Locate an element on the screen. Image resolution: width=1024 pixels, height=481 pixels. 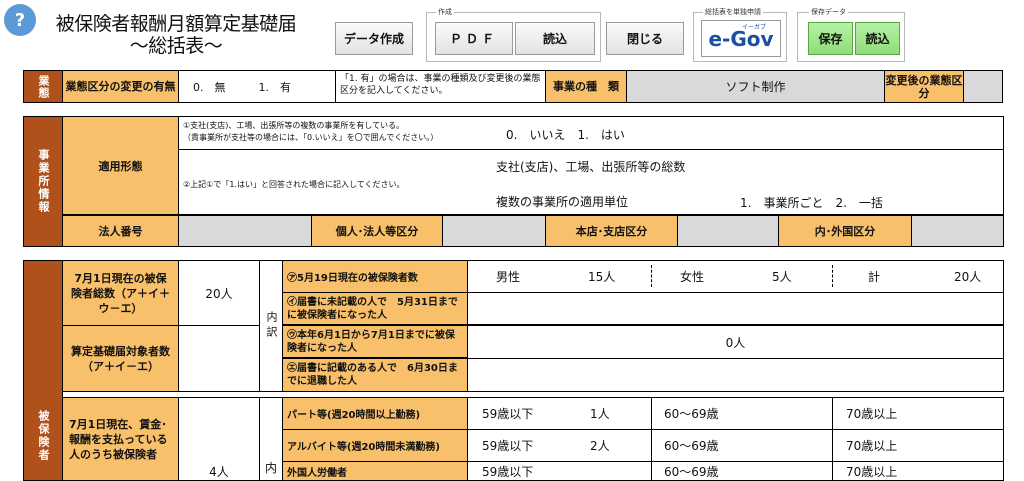
office-unit-label: 複数の事業所の適用単位 is located at coordinates (562, 202).